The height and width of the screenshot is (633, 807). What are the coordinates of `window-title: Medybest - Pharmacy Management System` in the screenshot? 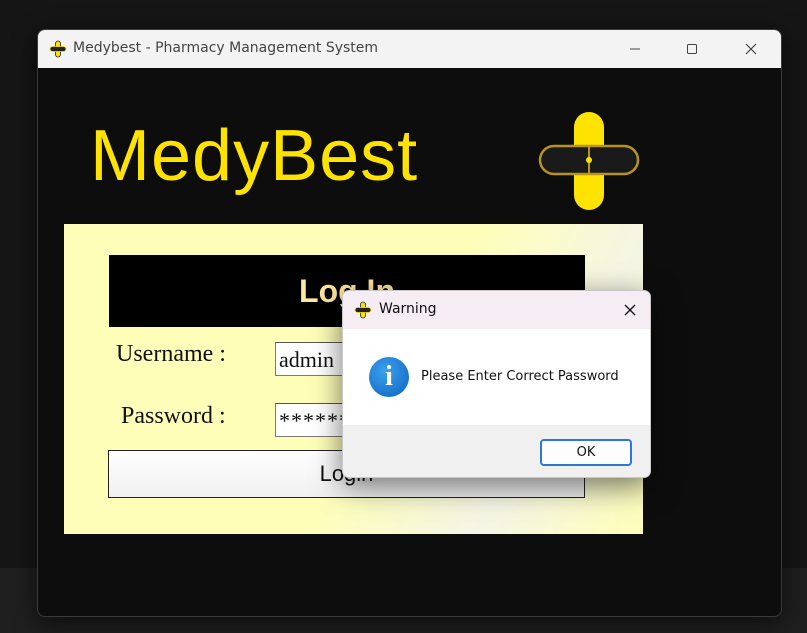 It's located at (226, 48).